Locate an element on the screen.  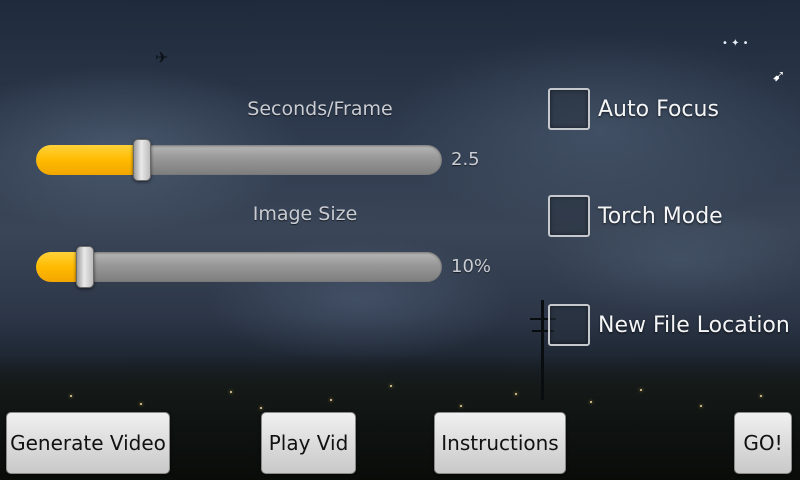
image-size-track is located at coordinates (239, 267).